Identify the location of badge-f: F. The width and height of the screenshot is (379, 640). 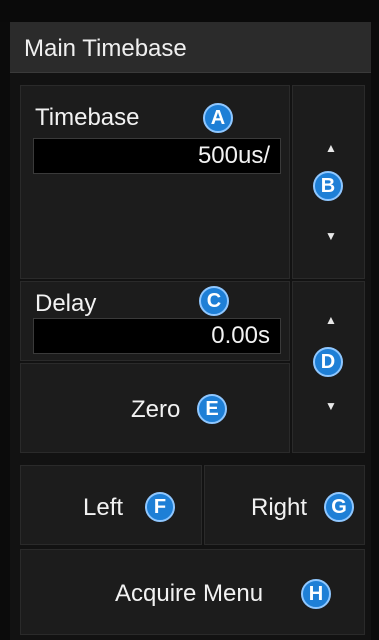
(160, 507).